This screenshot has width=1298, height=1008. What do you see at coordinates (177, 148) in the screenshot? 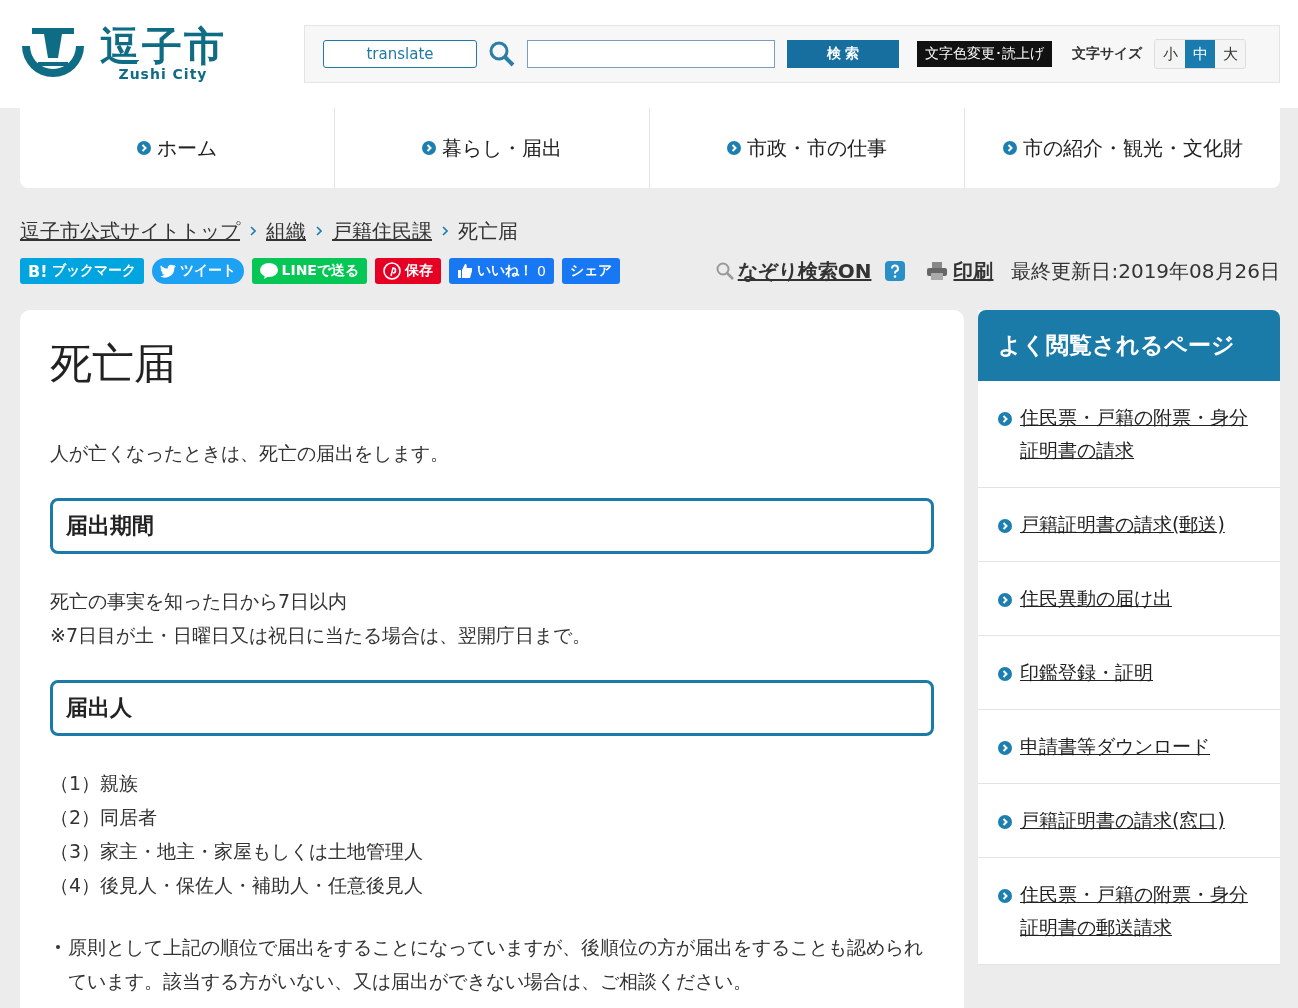
I see `nav-item: ホーム` at bounding box center [177, 148].